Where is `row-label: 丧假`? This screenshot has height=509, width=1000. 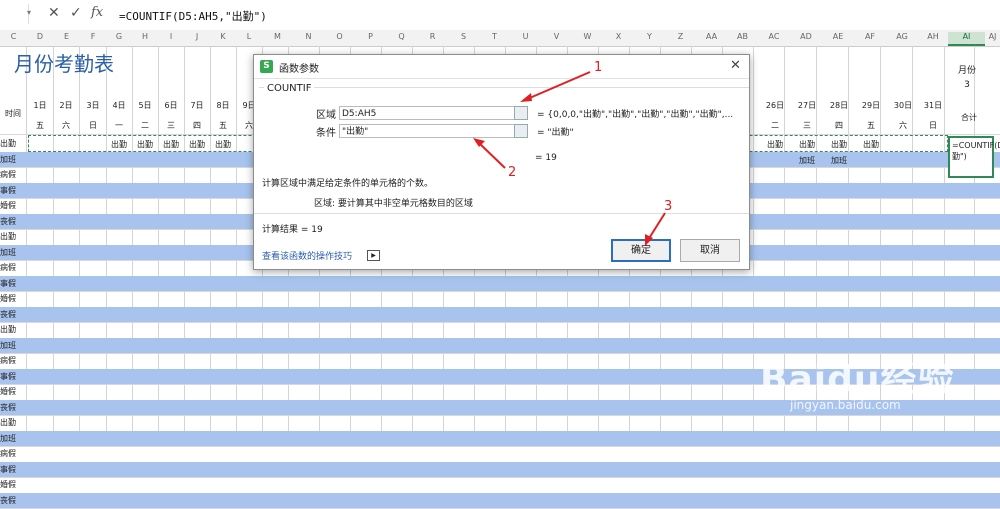 row-label: 丧假 is located at coordinates (8, 500).